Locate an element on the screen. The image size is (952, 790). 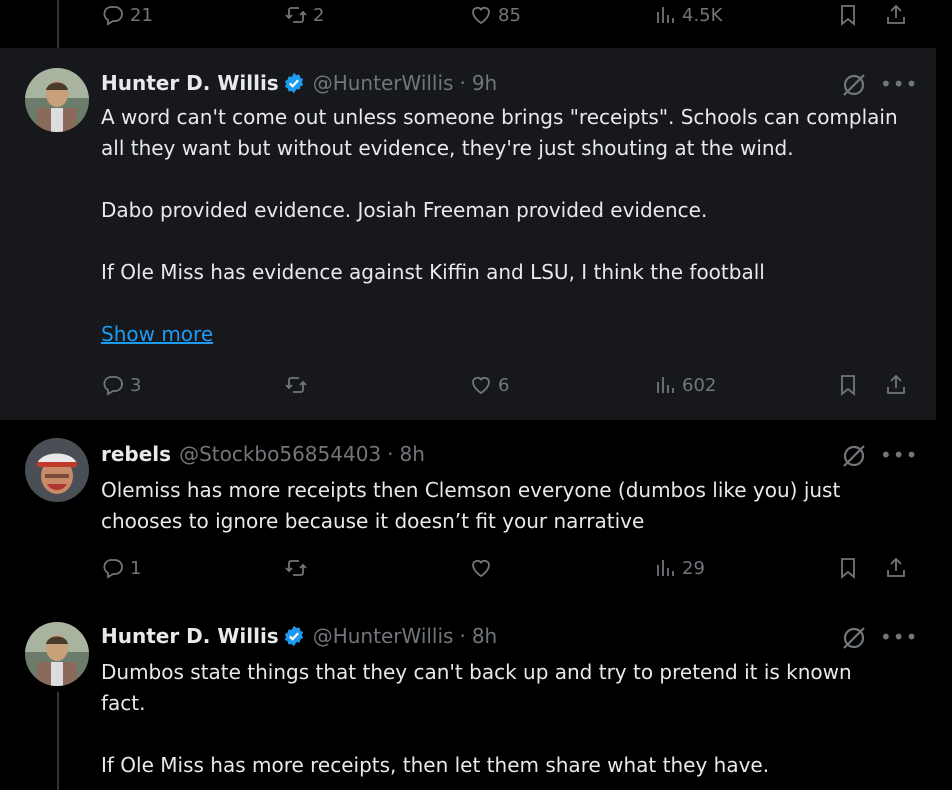
reply-count: 1 is located at coordinates (136, 568).